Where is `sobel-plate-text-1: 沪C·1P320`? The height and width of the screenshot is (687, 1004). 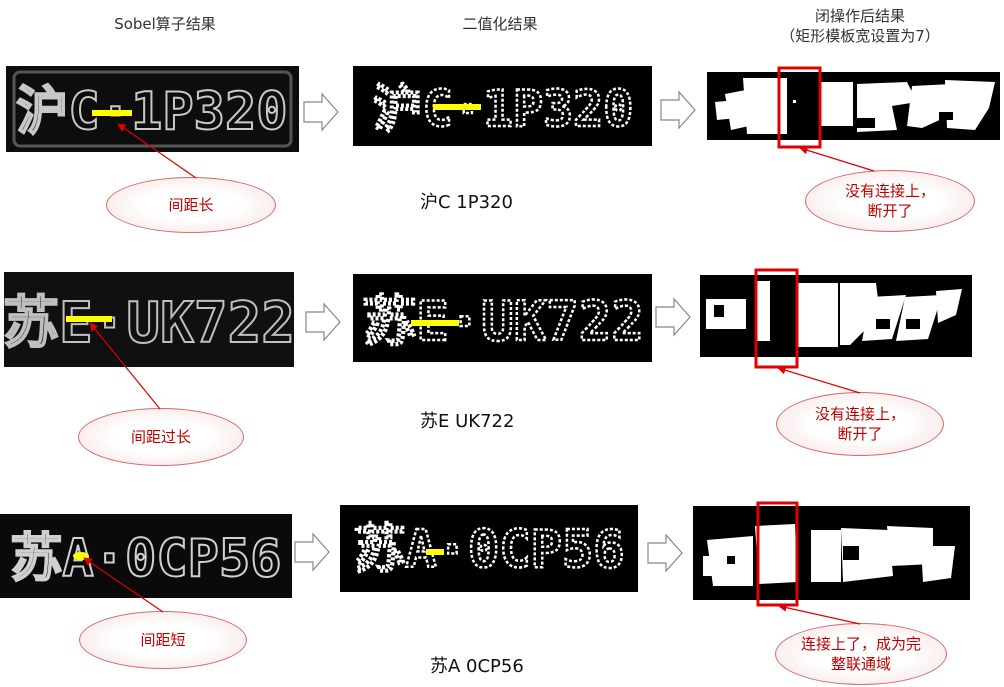
sobel-plate-text-1: 沪C·1P320 is located at coordinates (151, 112).